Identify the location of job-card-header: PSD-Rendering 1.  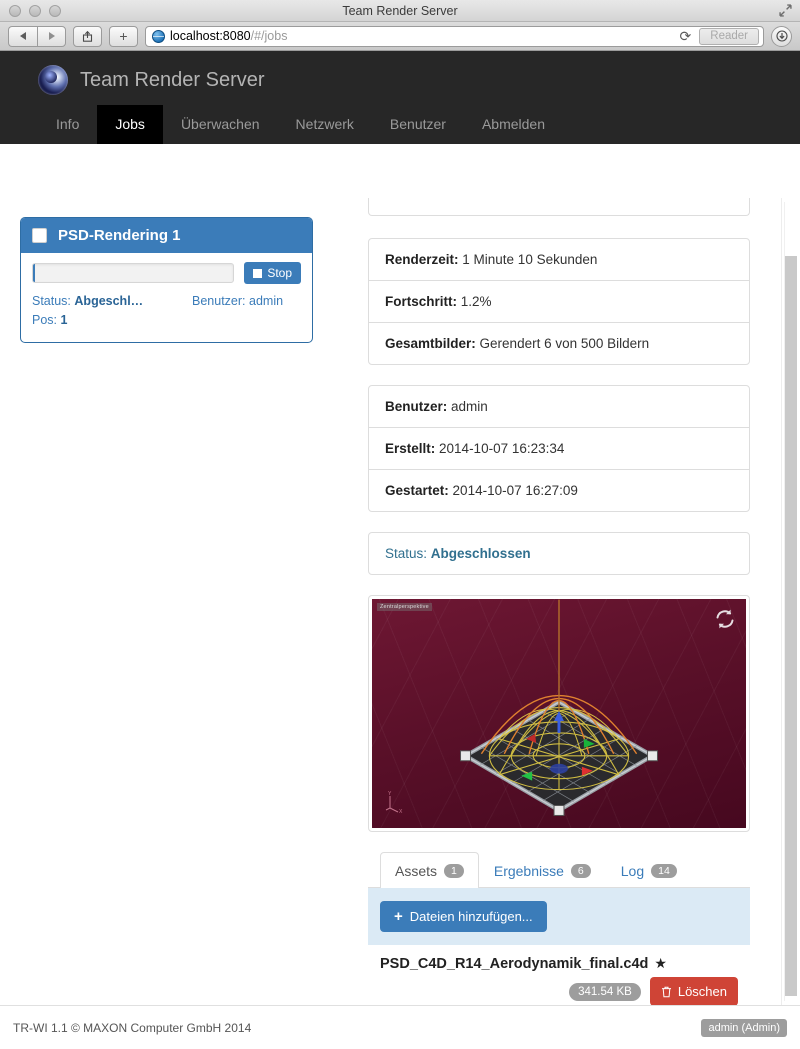
(166, 235).